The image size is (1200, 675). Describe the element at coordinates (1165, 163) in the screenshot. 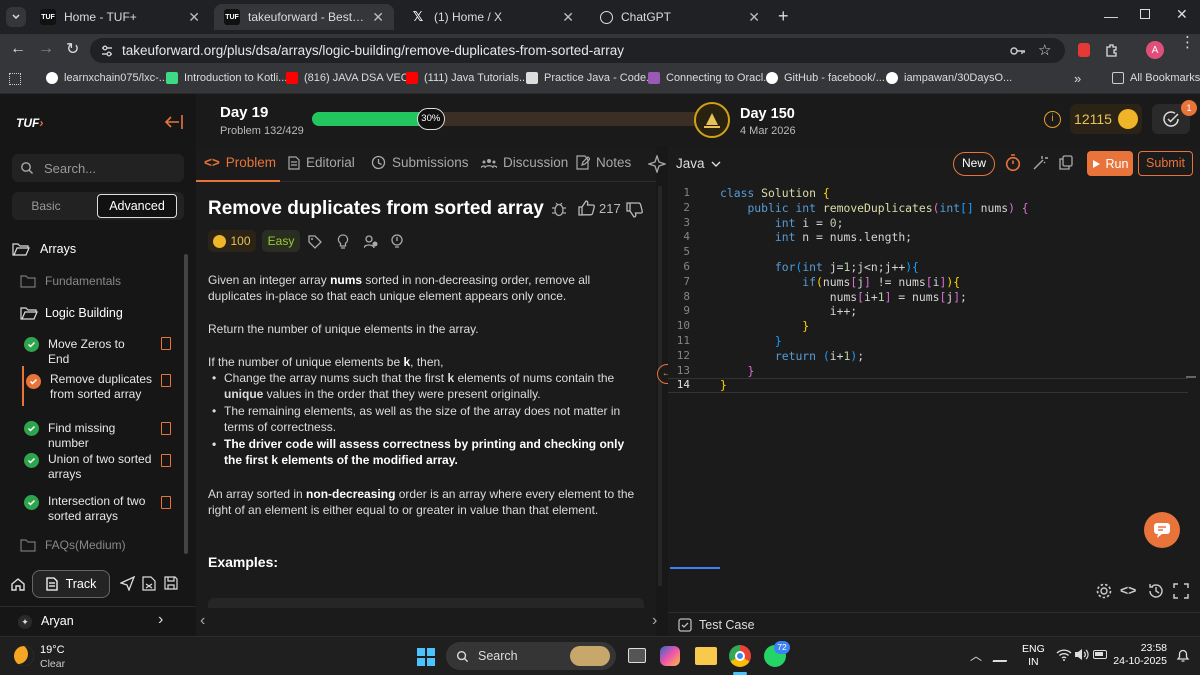

I see `submit-button: Submit` at that location.